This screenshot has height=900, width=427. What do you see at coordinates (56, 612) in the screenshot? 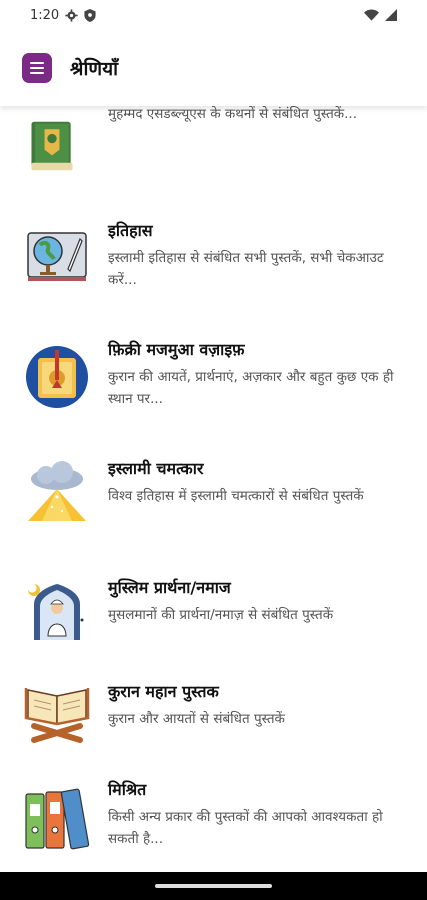
I see `praying-person-icon` at bounding box center [56, 612].